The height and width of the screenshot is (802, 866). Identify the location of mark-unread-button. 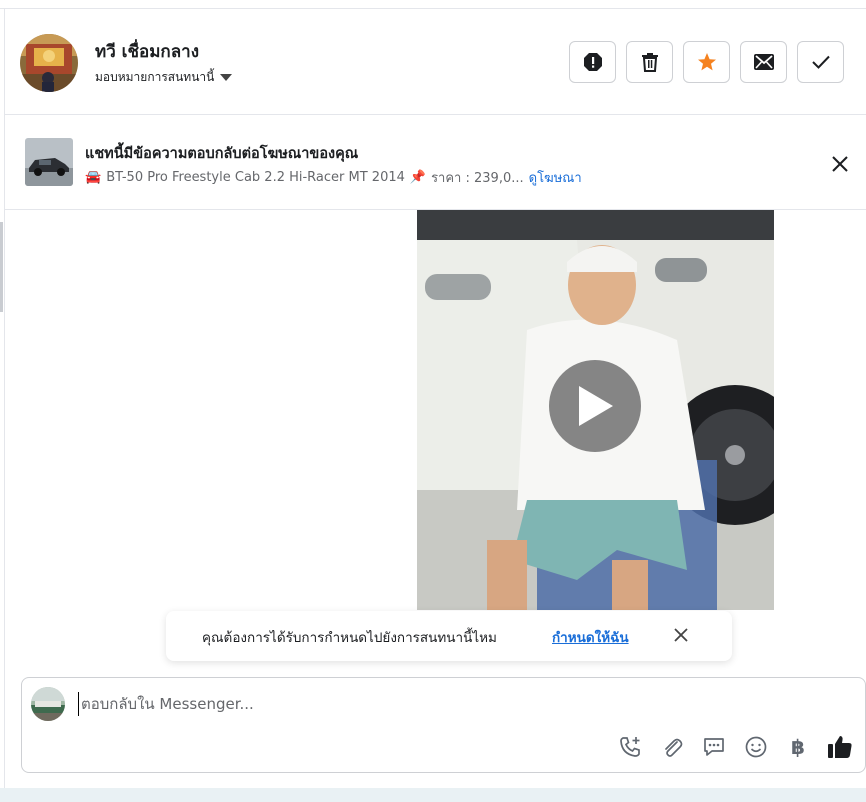
(763, 62).